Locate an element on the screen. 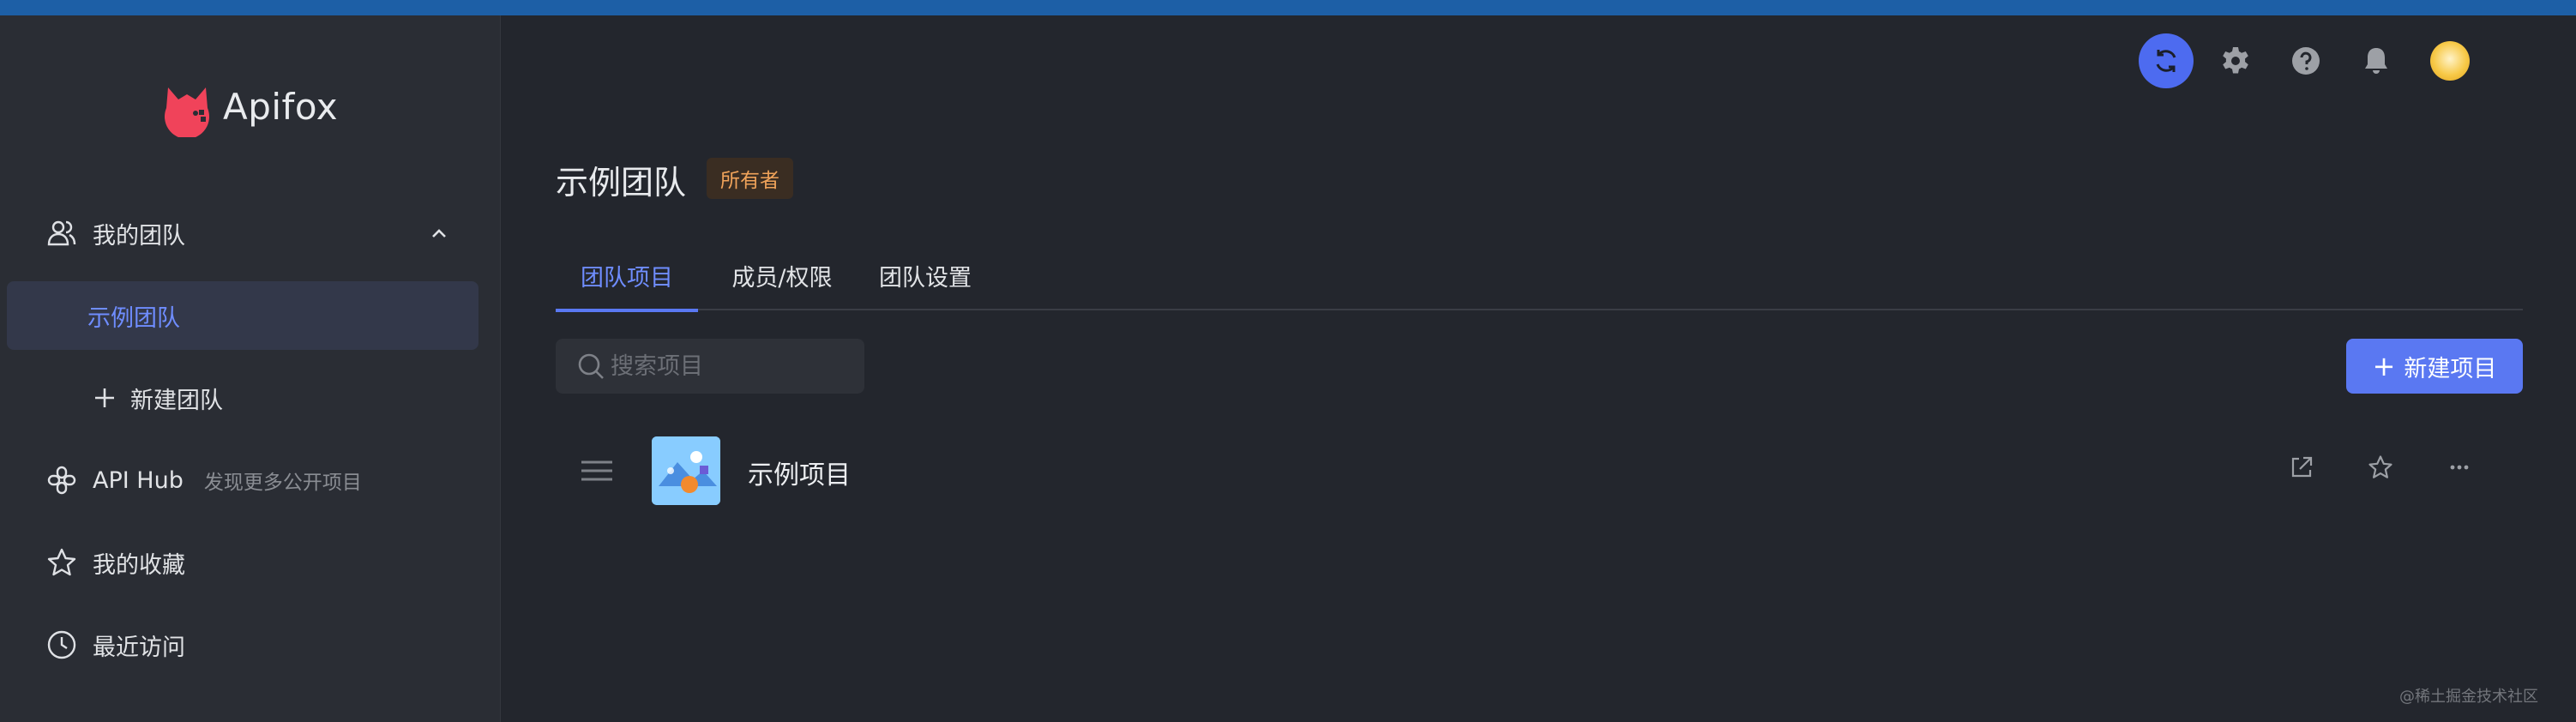 The image size is (2576, 722). team-tabs: 团队项目 成员/权限 团队设置 is located at coordinates (1539, 276).